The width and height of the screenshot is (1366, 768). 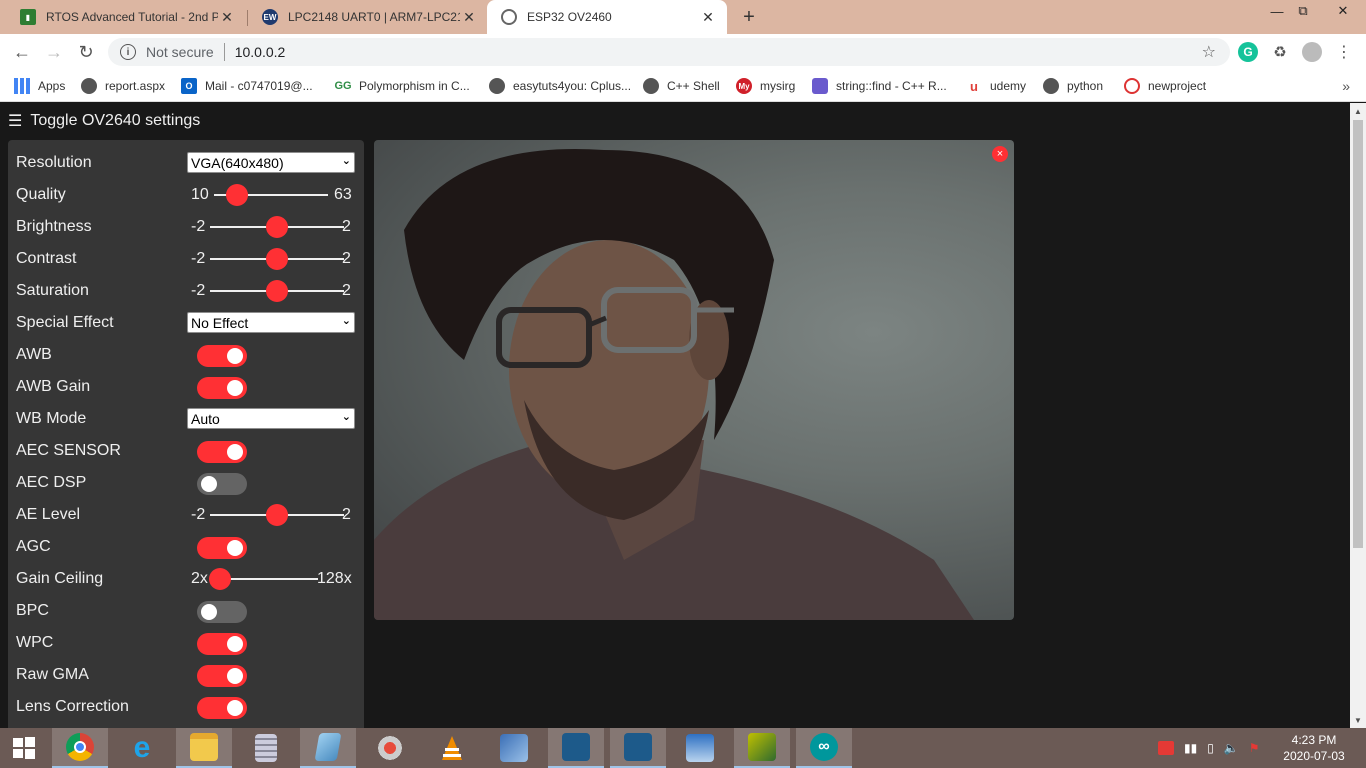 I want to click on forward-button: →, so click(x=54, y=52).